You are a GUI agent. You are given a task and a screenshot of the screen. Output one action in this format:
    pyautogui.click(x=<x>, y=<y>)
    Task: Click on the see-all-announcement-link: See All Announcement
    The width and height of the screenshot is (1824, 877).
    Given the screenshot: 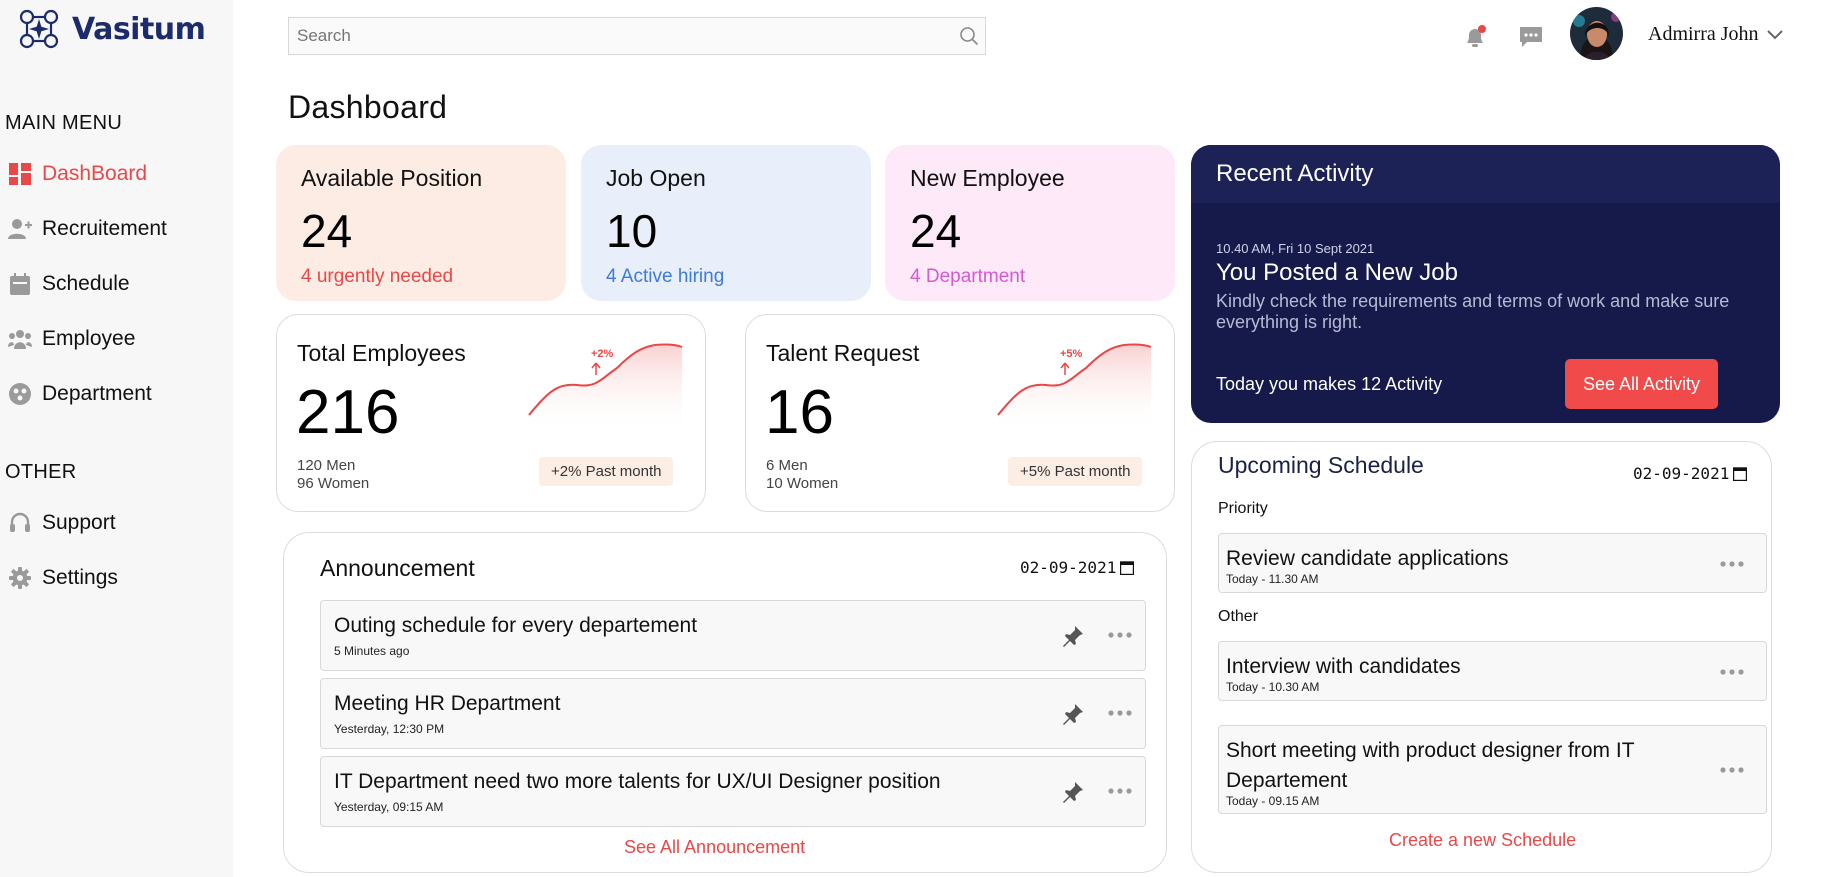 What is the action you would take?
    pyautogui.click(x=714, y=847)
    